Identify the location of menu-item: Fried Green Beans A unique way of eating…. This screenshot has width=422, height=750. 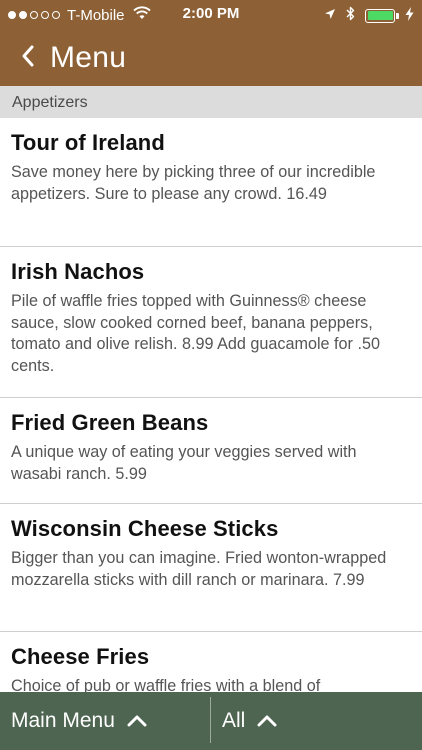
(211, 451).